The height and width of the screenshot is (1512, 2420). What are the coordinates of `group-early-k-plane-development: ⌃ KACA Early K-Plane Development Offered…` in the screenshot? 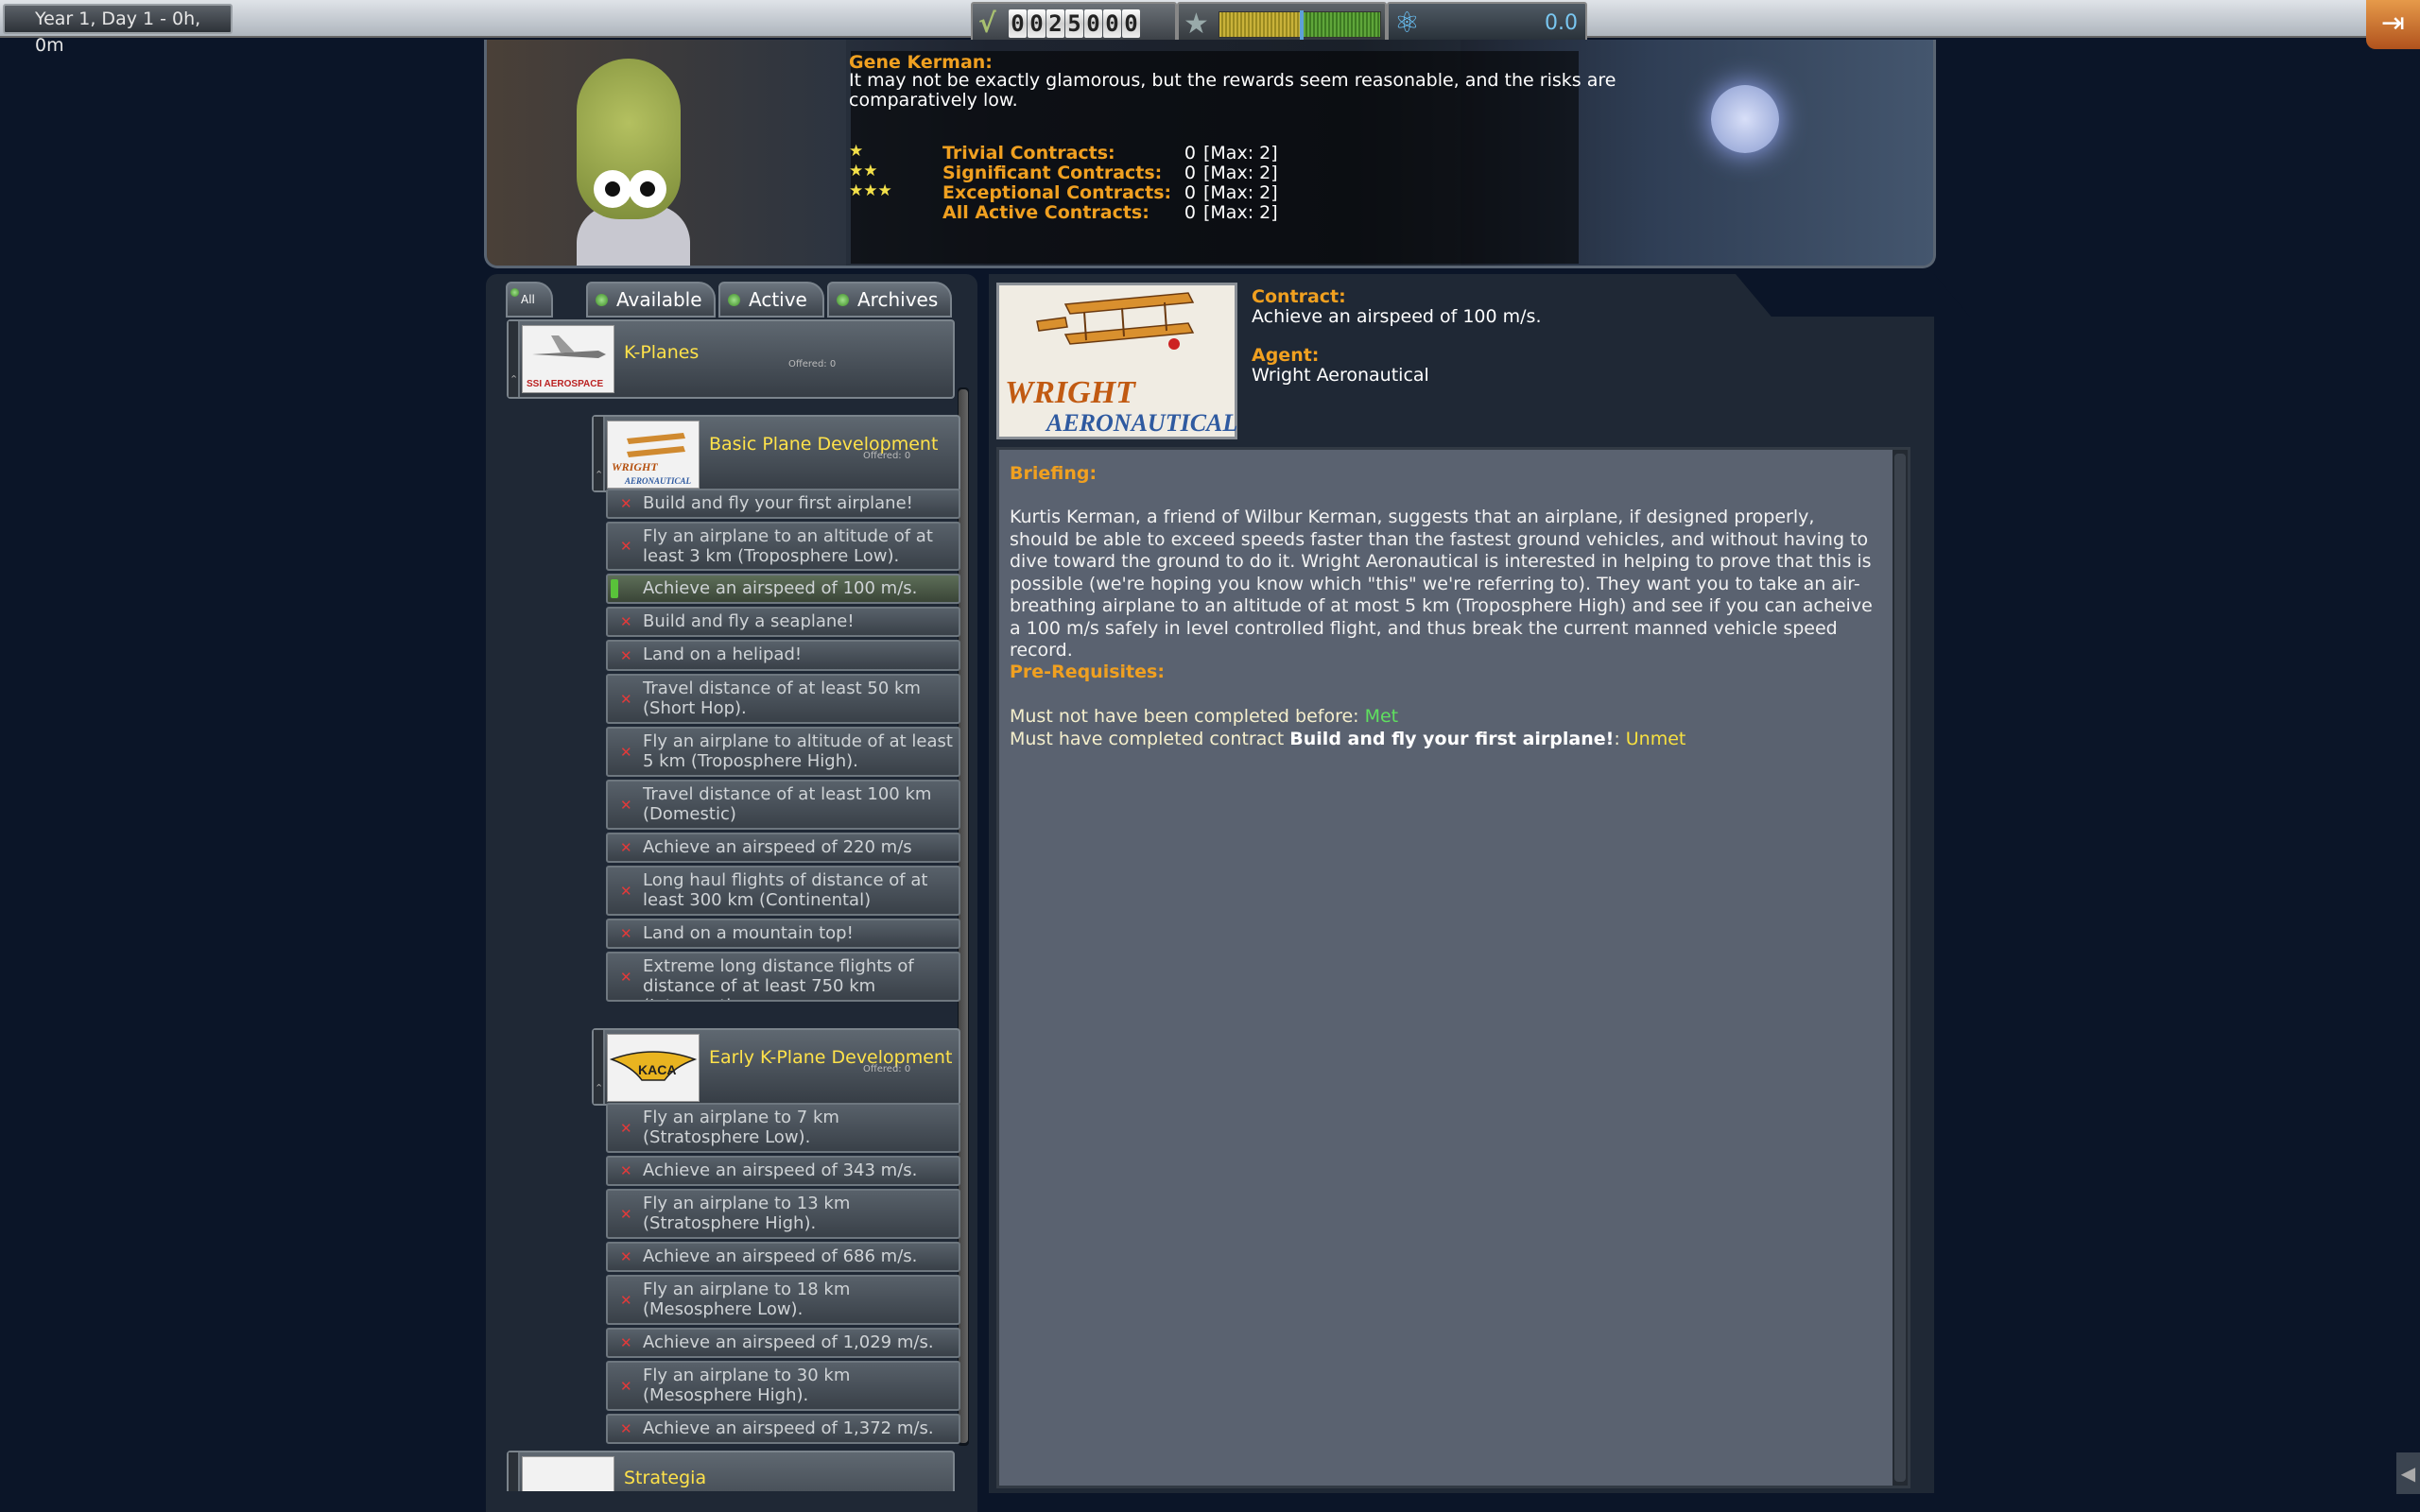 It's located at (776, 1067).